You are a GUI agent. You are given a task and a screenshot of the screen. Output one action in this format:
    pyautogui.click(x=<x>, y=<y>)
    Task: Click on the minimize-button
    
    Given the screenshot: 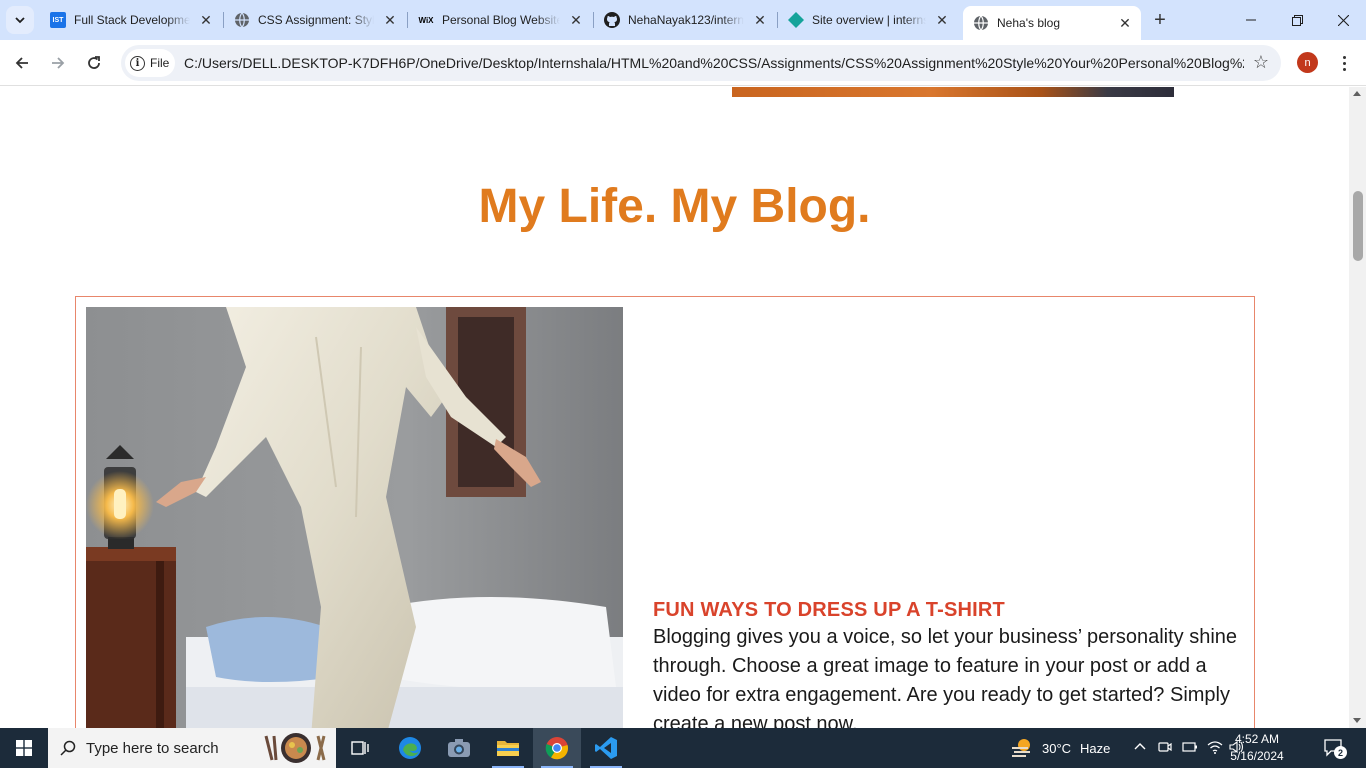 What is the action you would take?
    pyautogui.click(x=1251, y=20)
    